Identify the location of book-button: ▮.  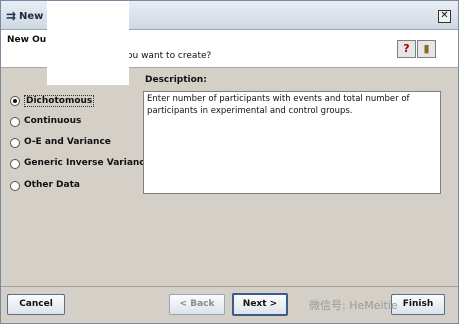
(426, 49).